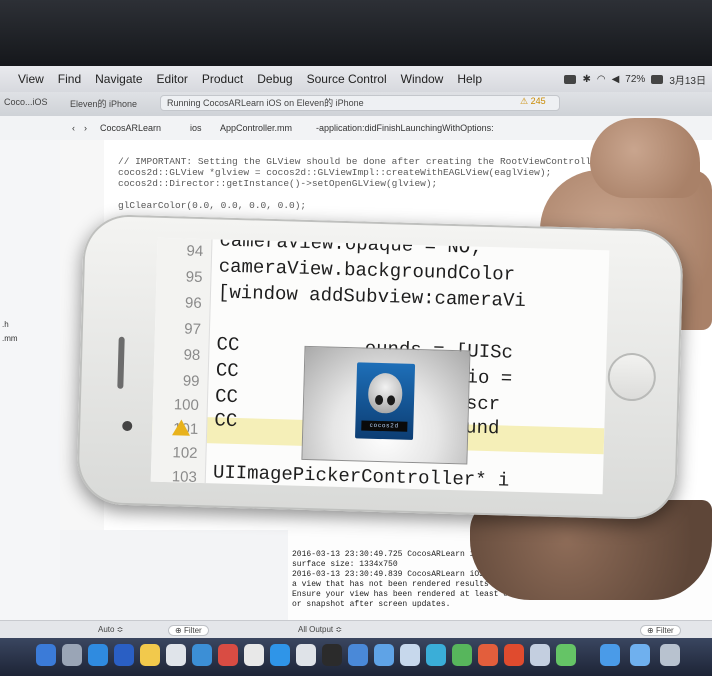 The height and width of the screenshot is (676, 712). I want to click on warning-count: ⚠ 245, so click(533, 101).